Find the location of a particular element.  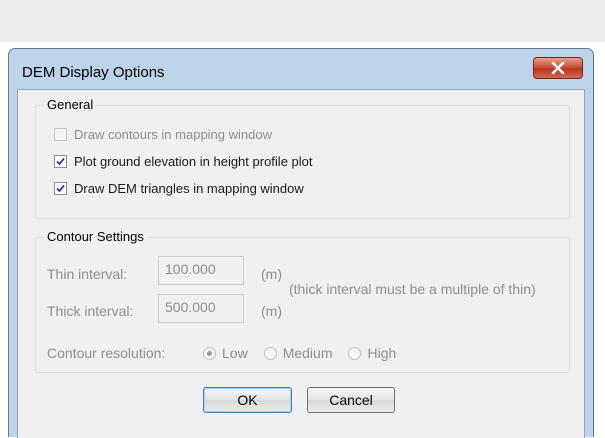

cancel-button: Cancel is located at coordinates (351, 400).